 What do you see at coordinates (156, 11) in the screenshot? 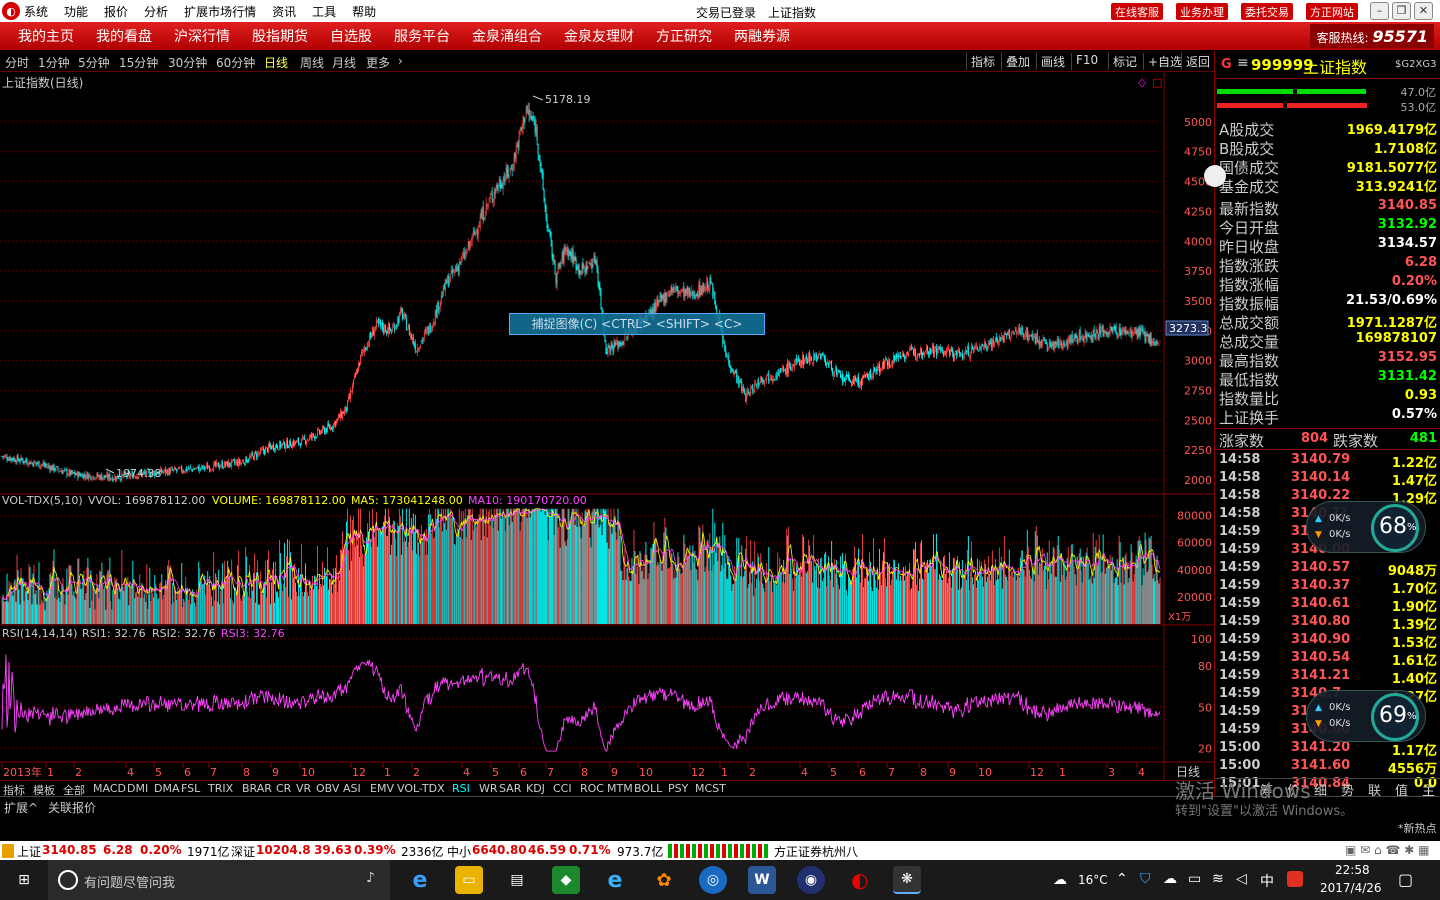
I see `menu-item-analysis: 分析` at bounding box center [156, 11].